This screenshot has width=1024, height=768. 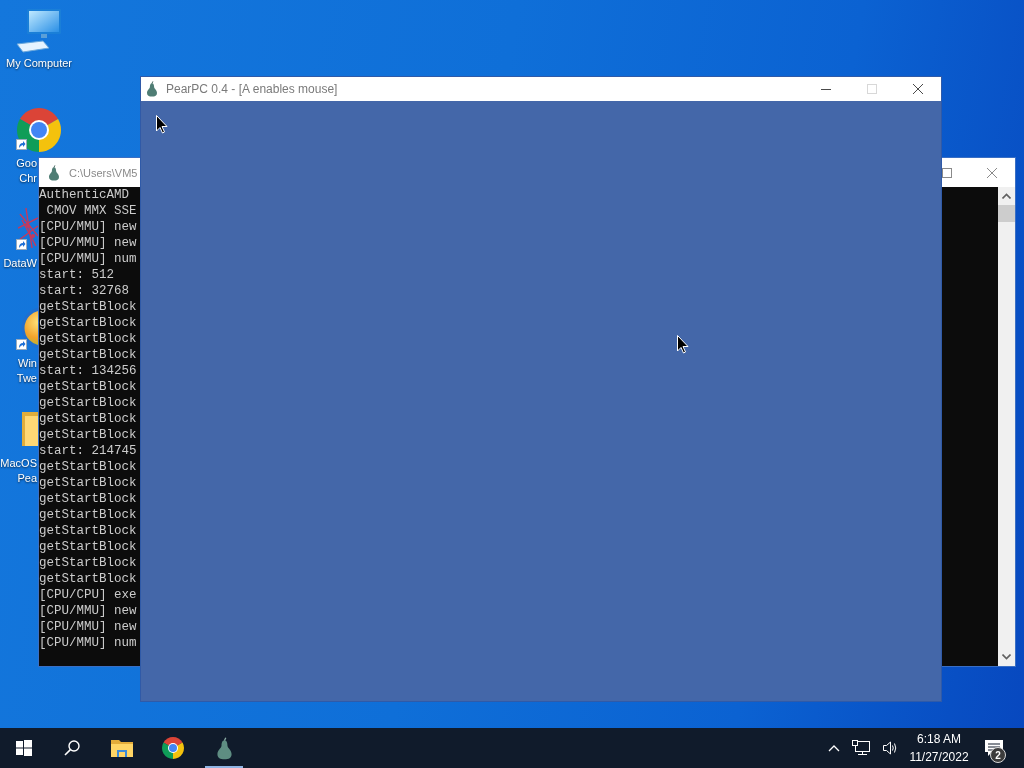 I want to click on search-icon, so click(x=72, y=748).